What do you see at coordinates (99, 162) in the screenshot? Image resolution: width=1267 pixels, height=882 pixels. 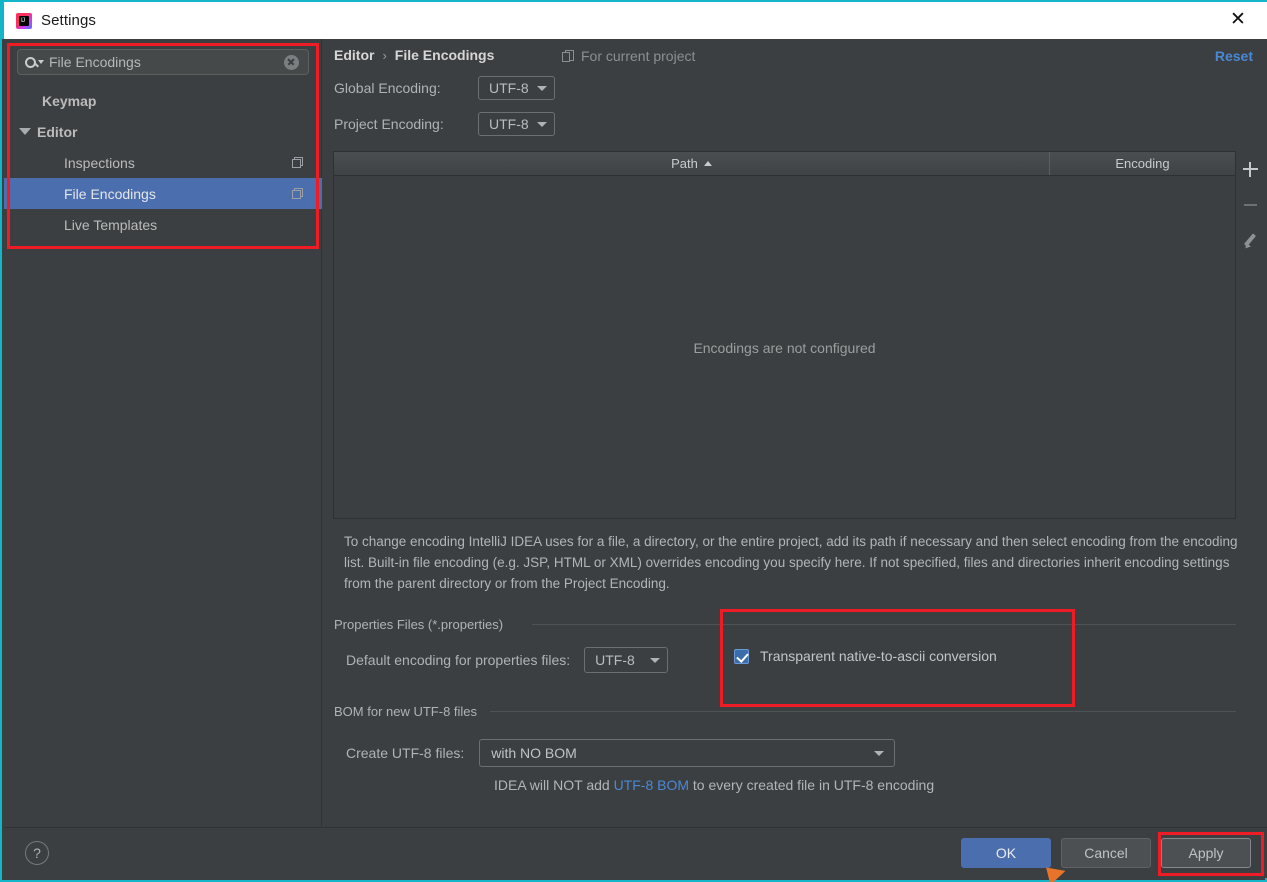 I see `sidebar-item-label: Inspections` at bounding box center [99, 162].